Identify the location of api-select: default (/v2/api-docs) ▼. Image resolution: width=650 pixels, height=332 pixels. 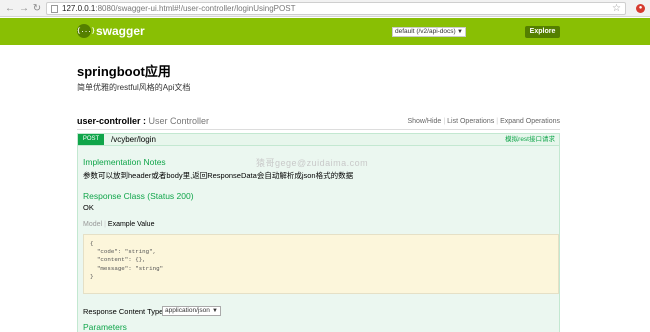
(429, 32).